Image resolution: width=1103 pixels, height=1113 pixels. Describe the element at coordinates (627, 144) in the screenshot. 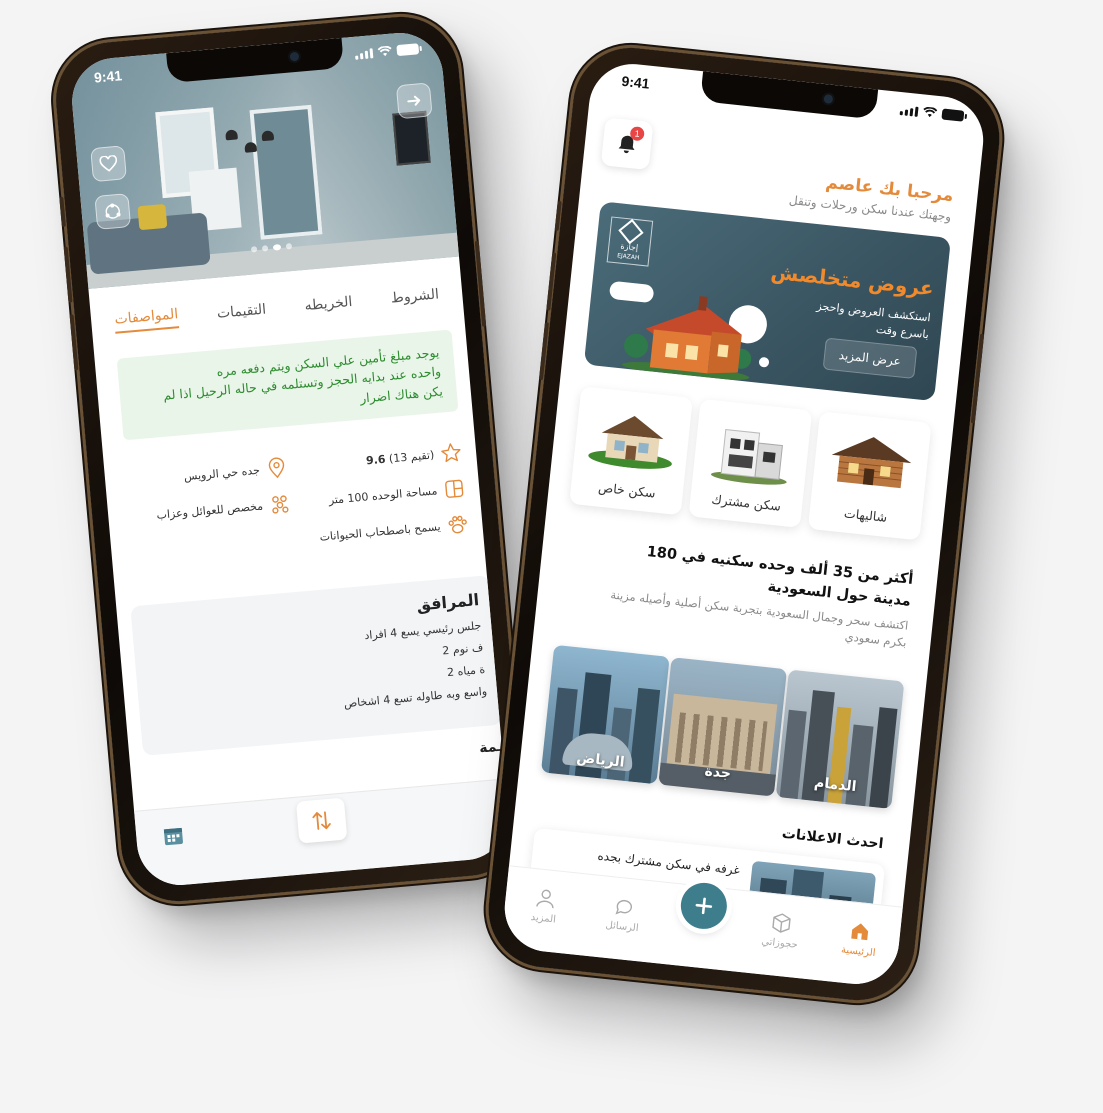

I see `notifications-button: 1` at that location.